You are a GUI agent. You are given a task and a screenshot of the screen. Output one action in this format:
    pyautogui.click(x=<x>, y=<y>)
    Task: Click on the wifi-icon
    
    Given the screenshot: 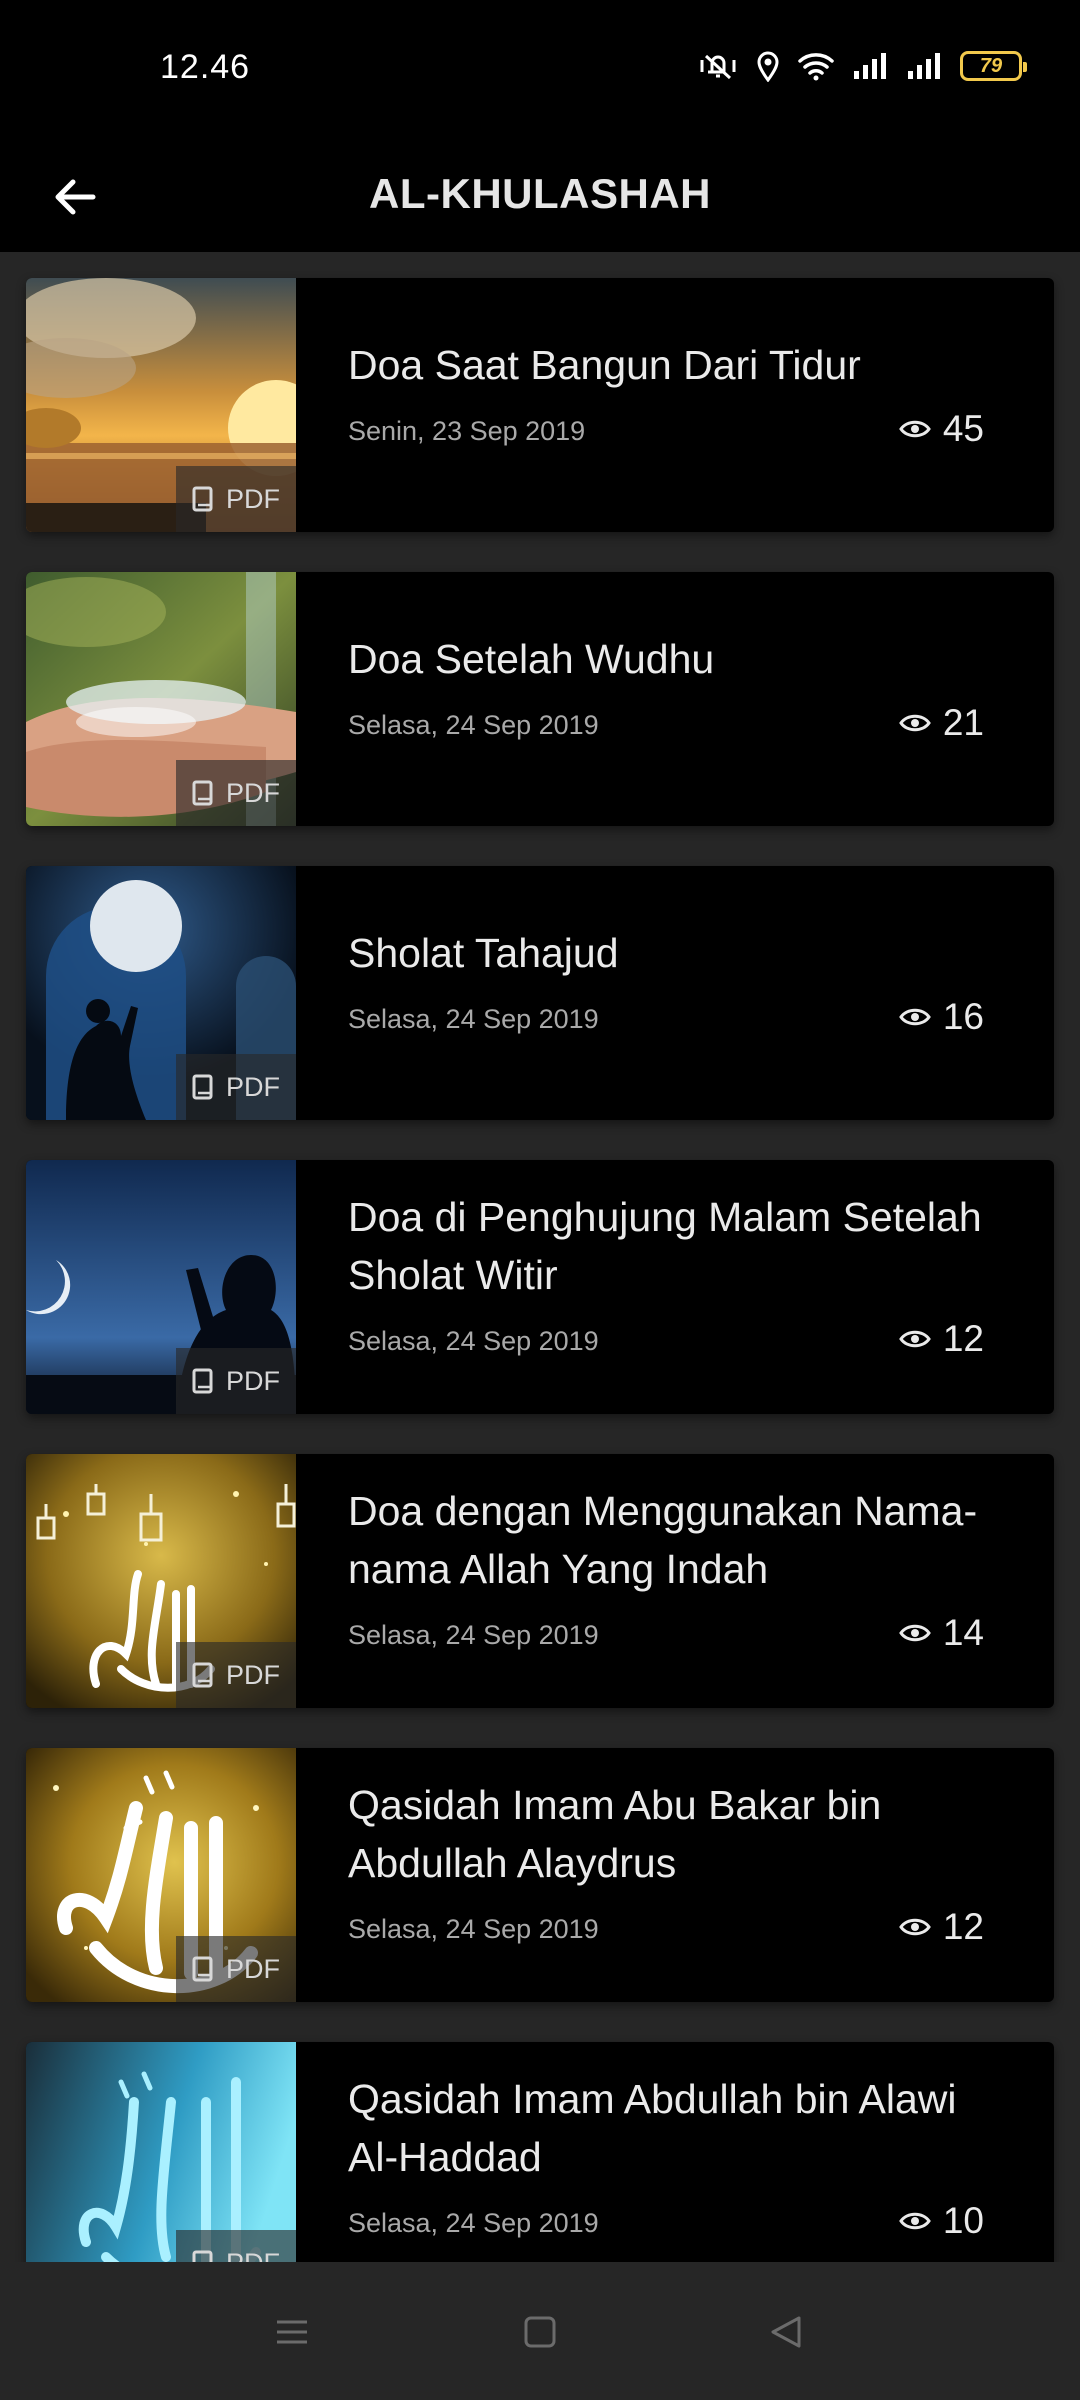 What is the action you would take?
    pyautogui.click(x=816, y=66)
    